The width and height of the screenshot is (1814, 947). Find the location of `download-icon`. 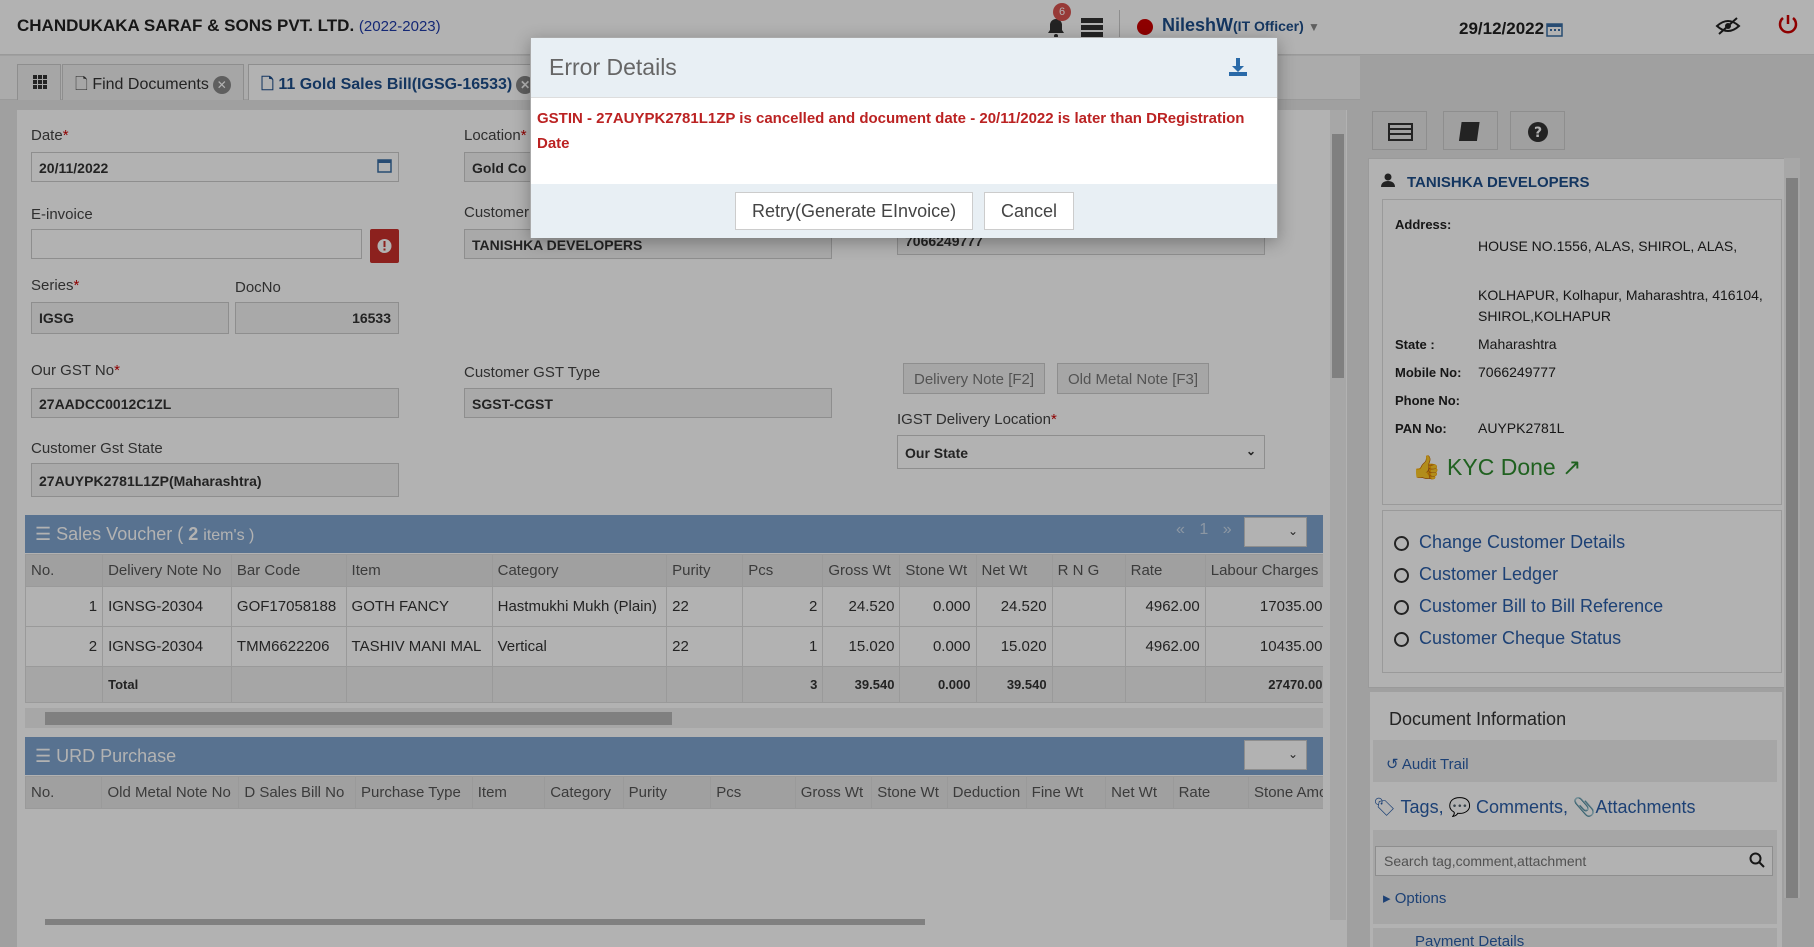

download-icon is located at coordinates (1238, 67).